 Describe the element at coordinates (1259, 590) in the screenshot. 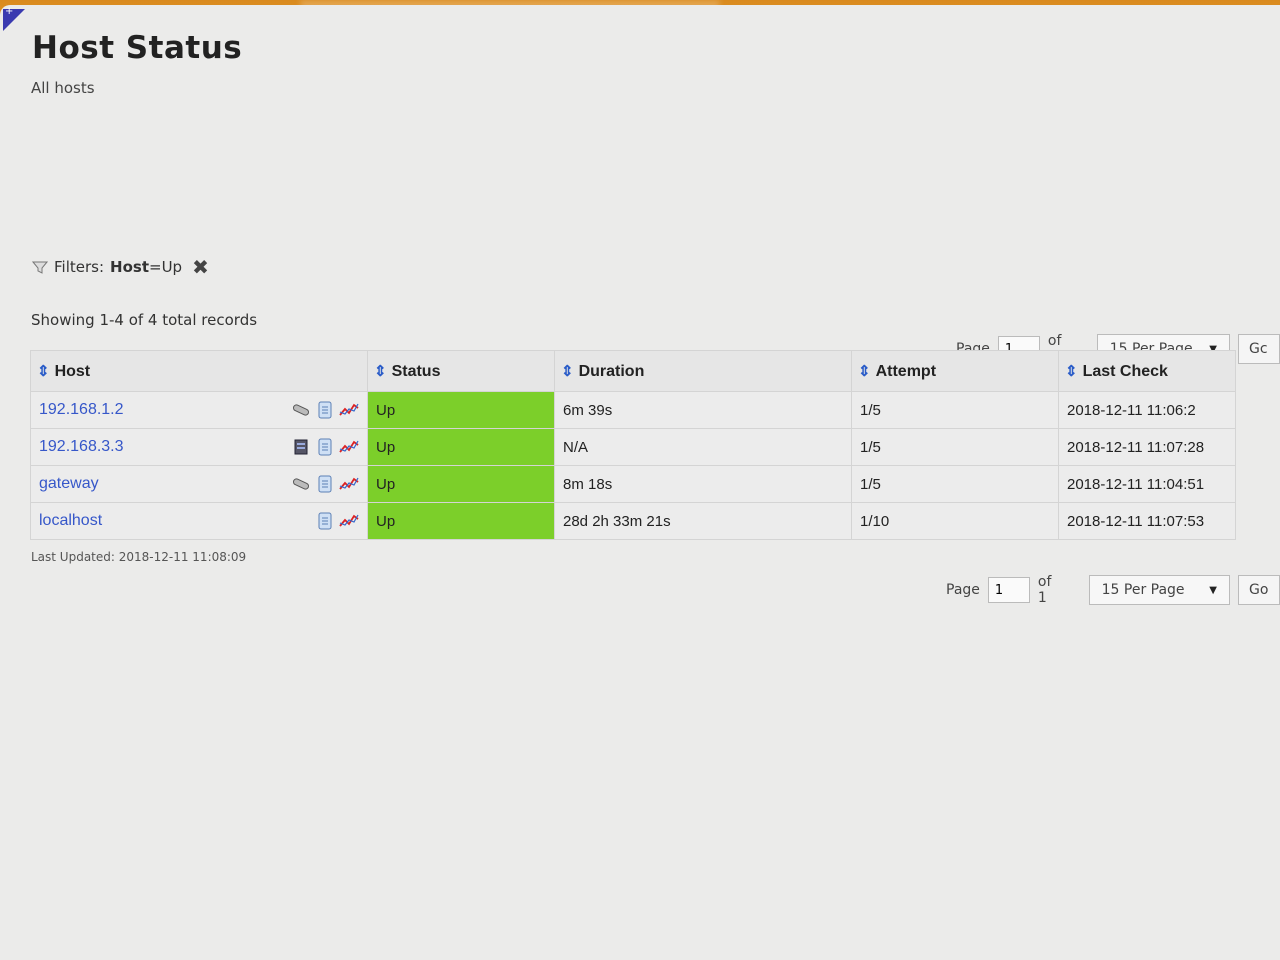

I see `go-button: Go` at that location.